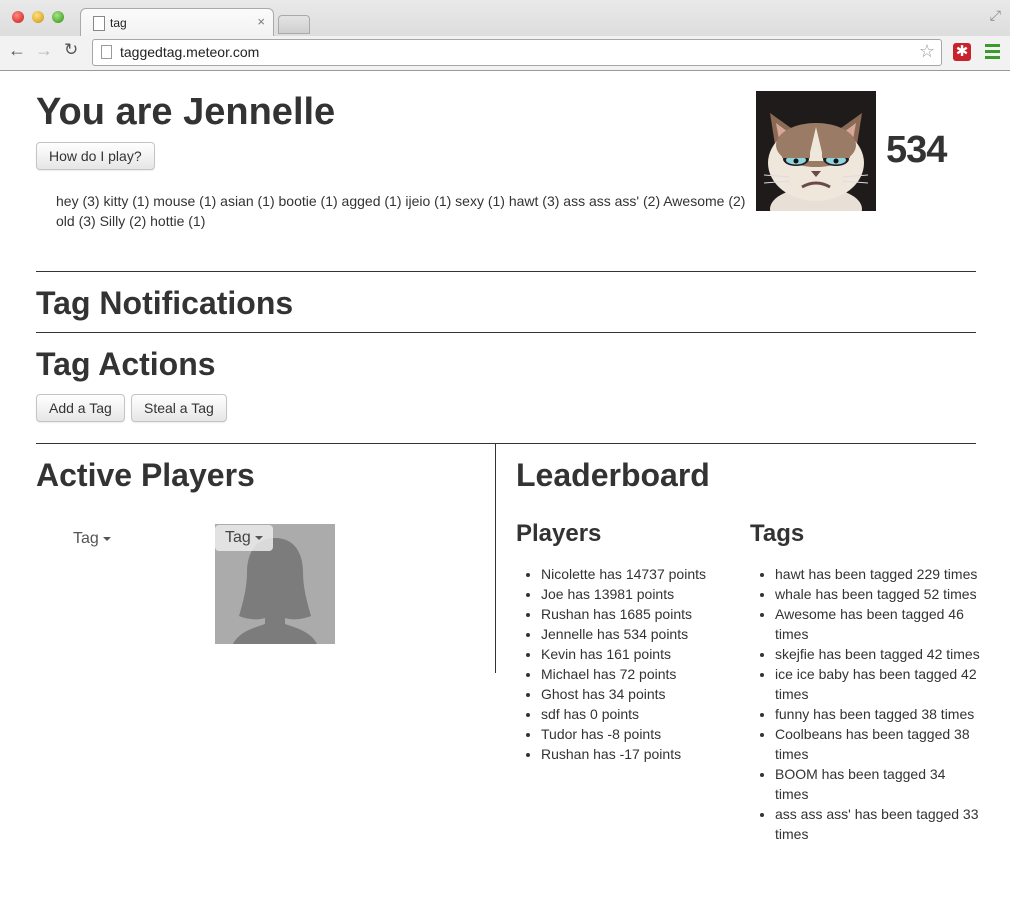 This screenshot has width=1010, height=915. What do you see at coordinates (179, 408) in the screenshot?
I see `steal-tag-button: Steal a Tag` at bounding box center [179, 408].